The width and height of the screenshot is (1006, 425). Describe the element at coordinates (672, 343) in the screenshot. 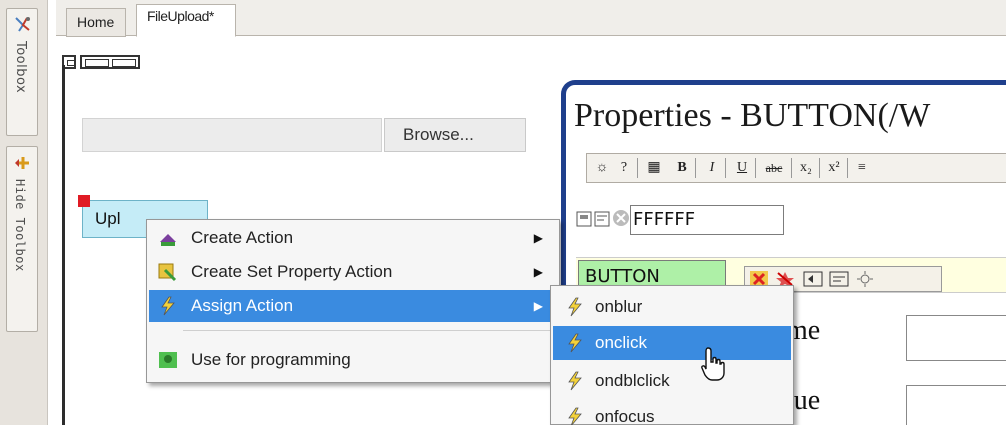

I see `submenu-item-onclick: onclick` at that location.